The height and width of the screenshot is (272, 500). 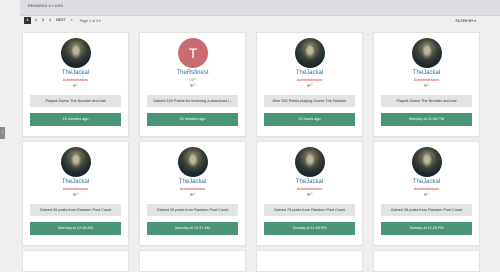 What do you see at coordinates (192, 228) in the screenshot?
I see `timestamp-badge: Monday at 12:37 AM` at bounding box center [192, 228].